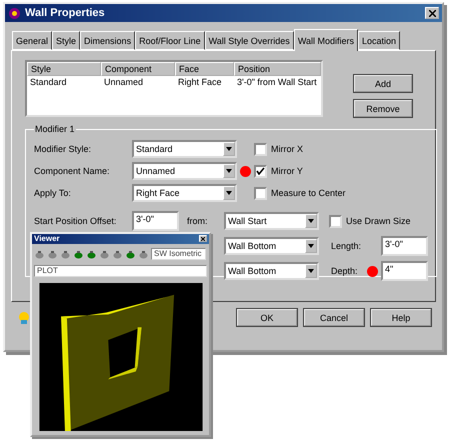 Image resolution: width=450 pixels, height=441 pixels. I want to click on field-label: Length:, so click(346, 246).